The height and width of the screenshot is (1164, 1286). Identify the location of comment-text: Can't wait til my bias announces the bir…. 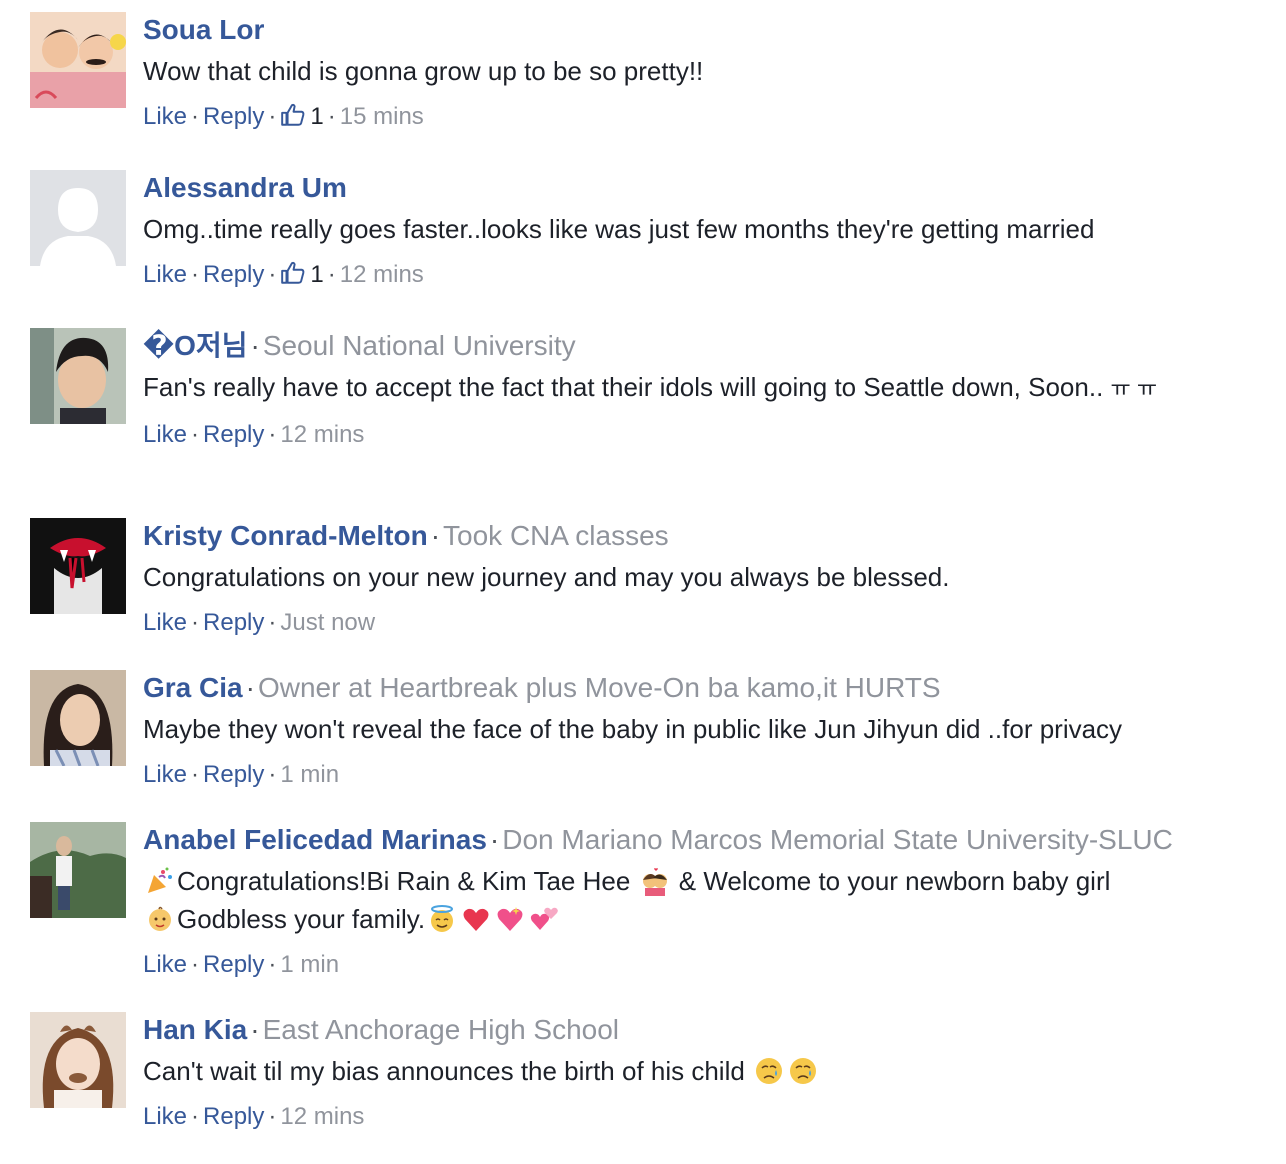
(693, 1071).